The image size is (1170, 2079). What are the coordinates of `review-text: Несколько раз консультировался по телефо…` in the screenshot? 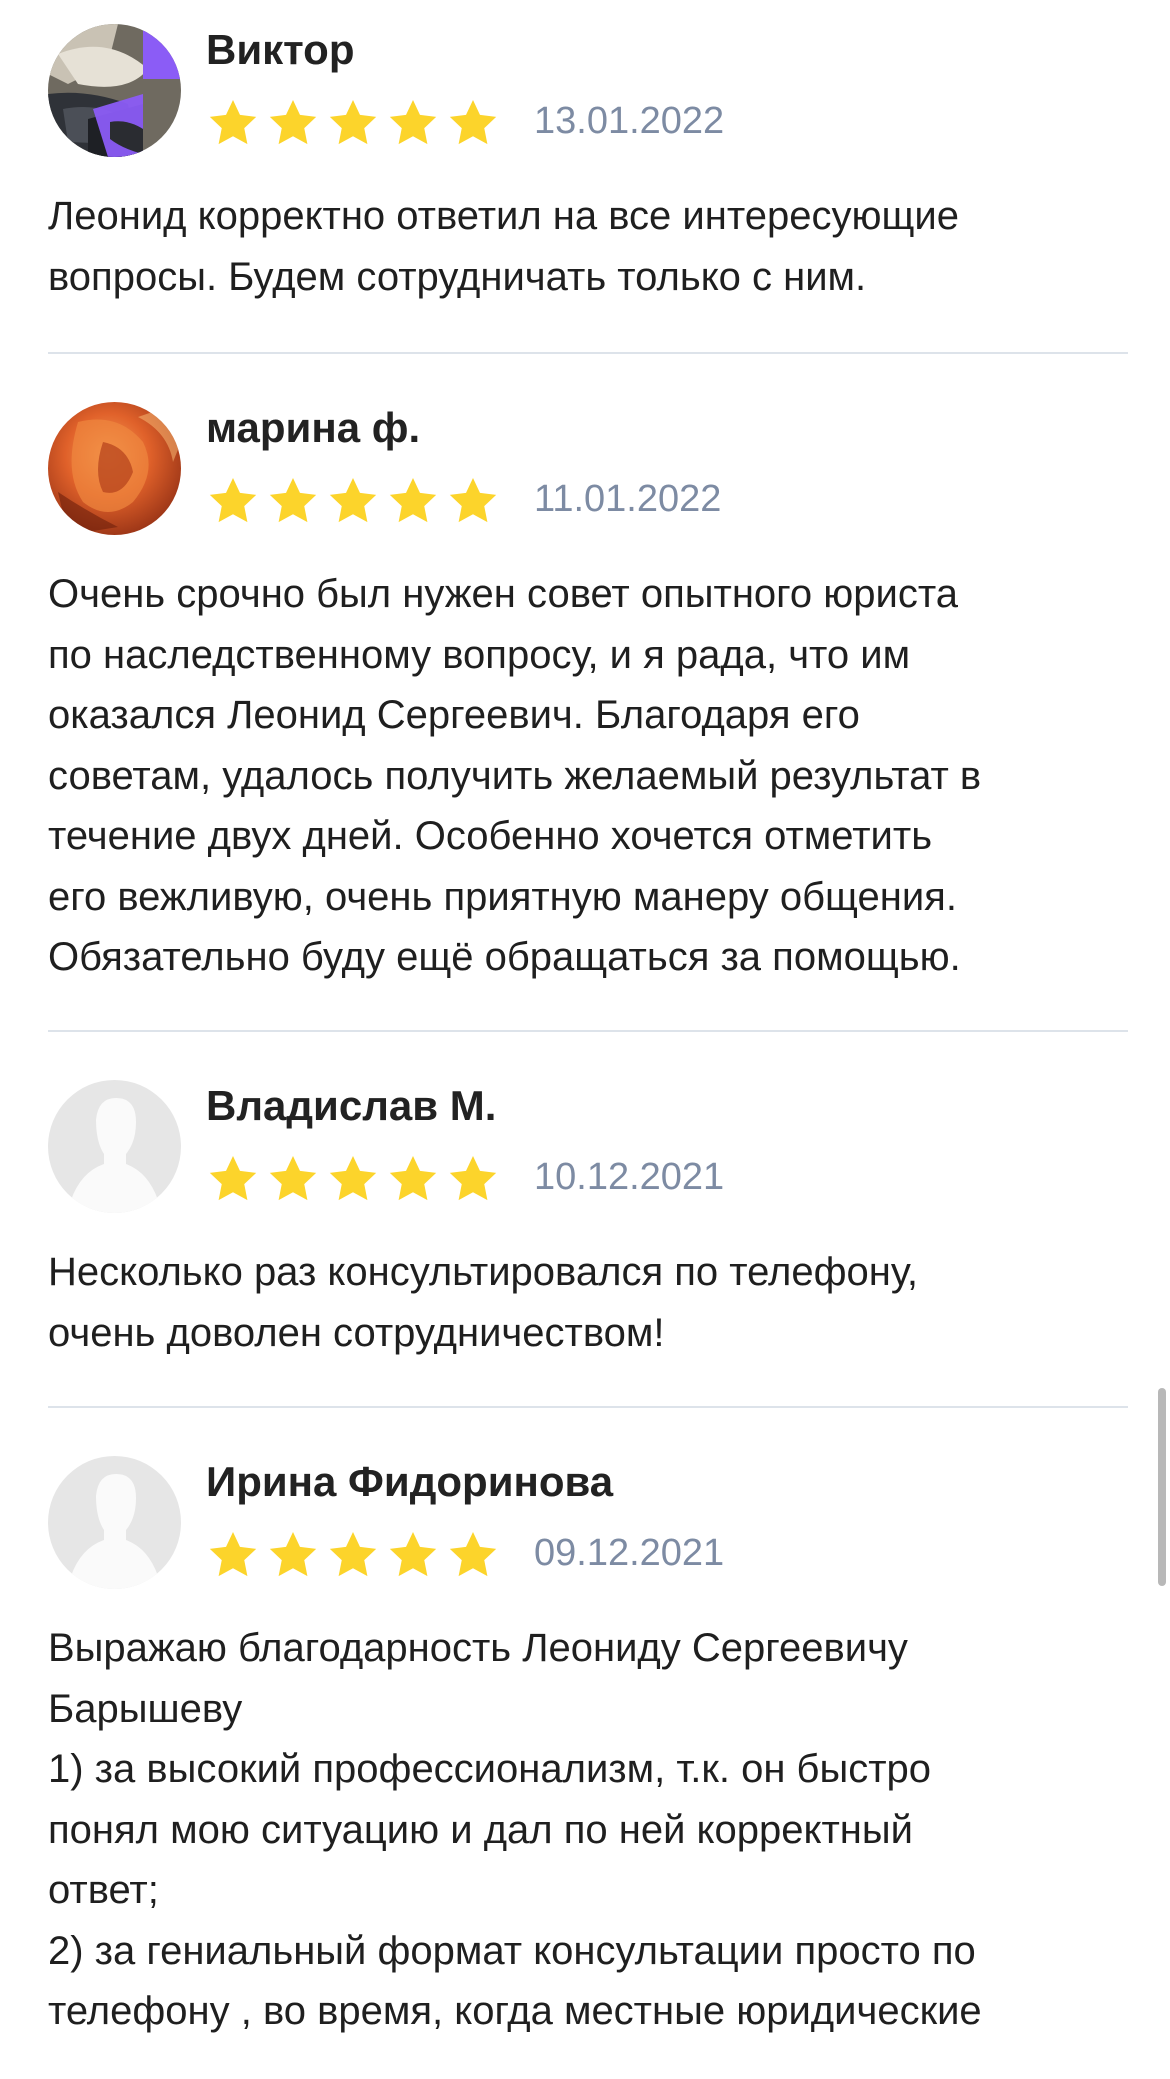 It's located at (483, 1302).